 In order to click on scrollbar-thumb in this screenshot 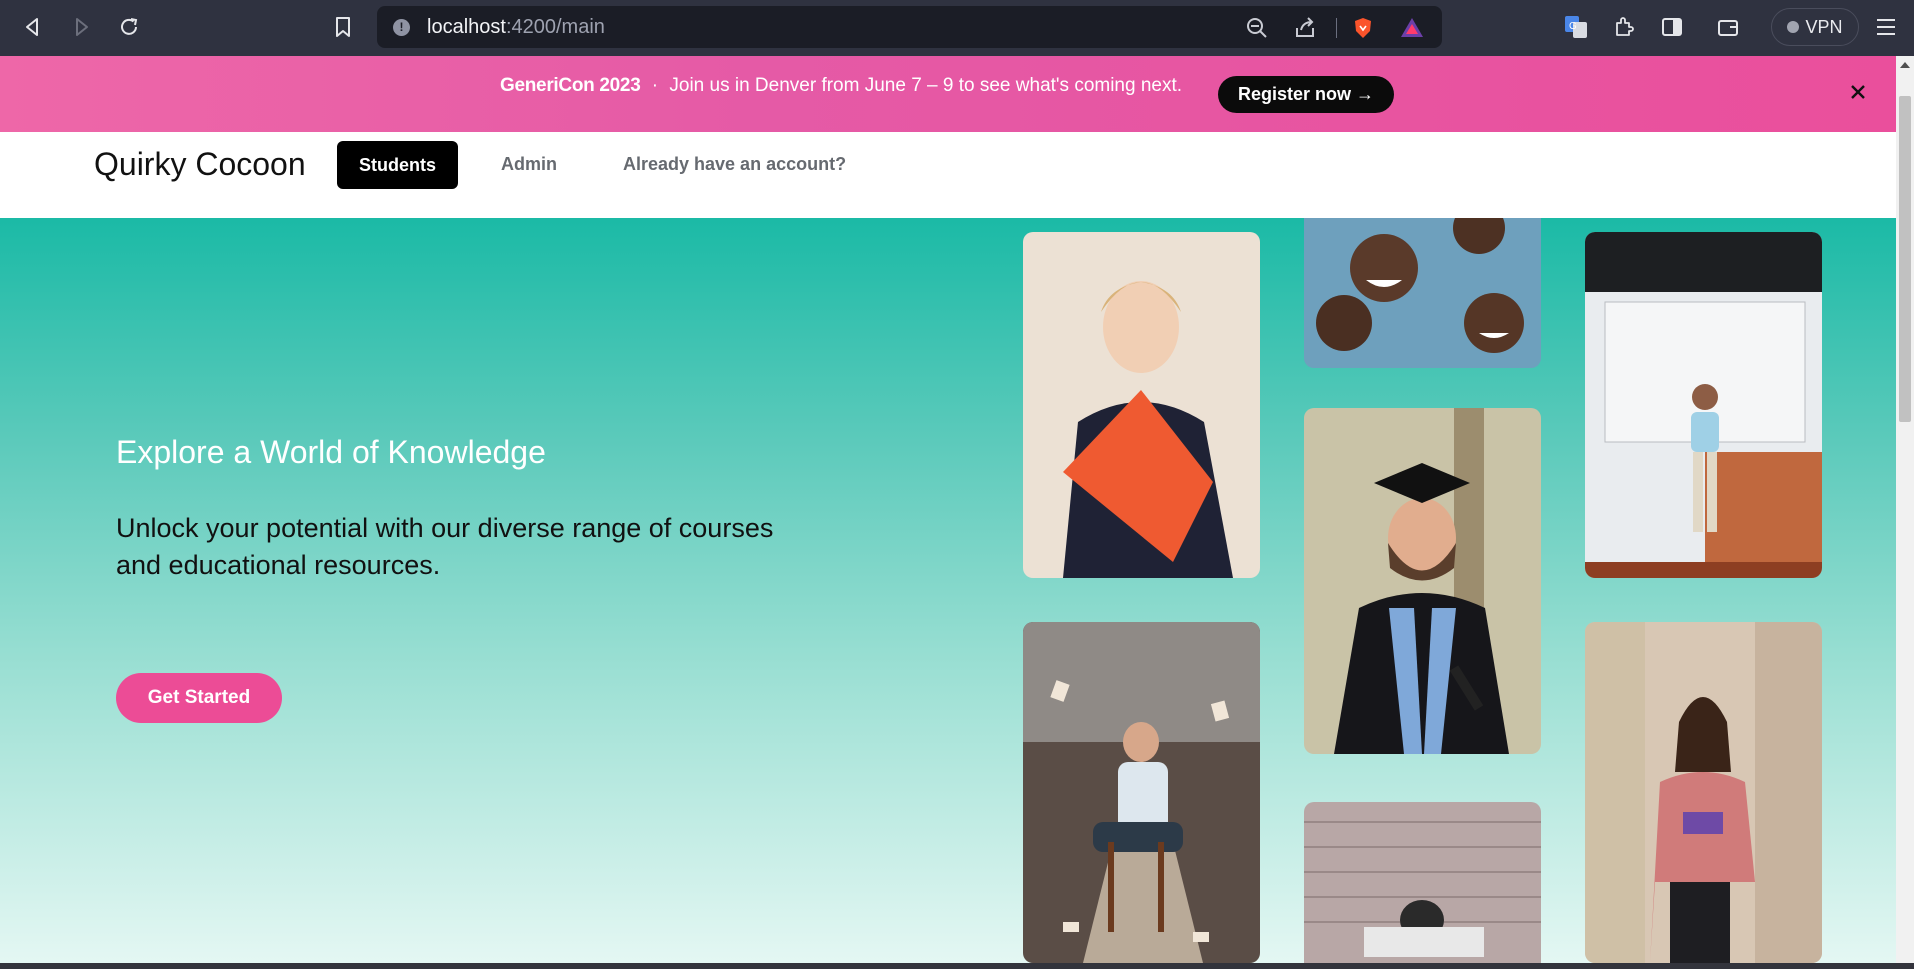, I will do `click(1905, 259)`.